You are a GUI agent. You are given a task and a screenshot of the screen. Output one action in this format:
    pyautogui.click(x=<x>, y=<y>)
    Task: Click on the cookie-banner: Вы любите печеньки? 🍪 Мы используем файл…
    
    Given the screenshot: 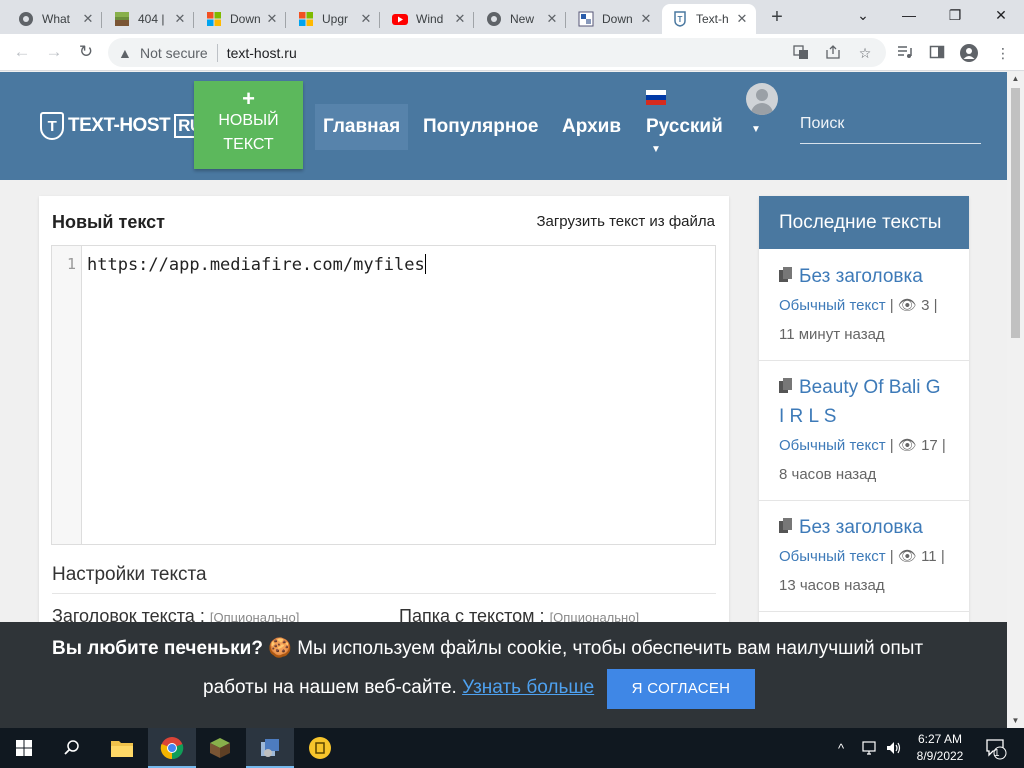 What is the action you would take?
    pyautogui.click(x=503, y=675)
    